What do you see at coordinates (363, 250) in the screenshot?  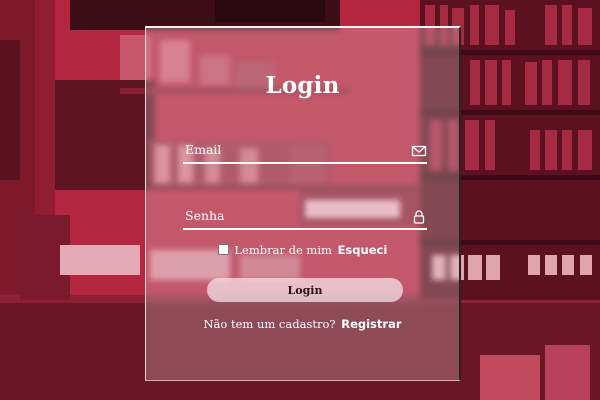 I see `forgot-password-link: Esqueci` at bounding box center [363, 250].